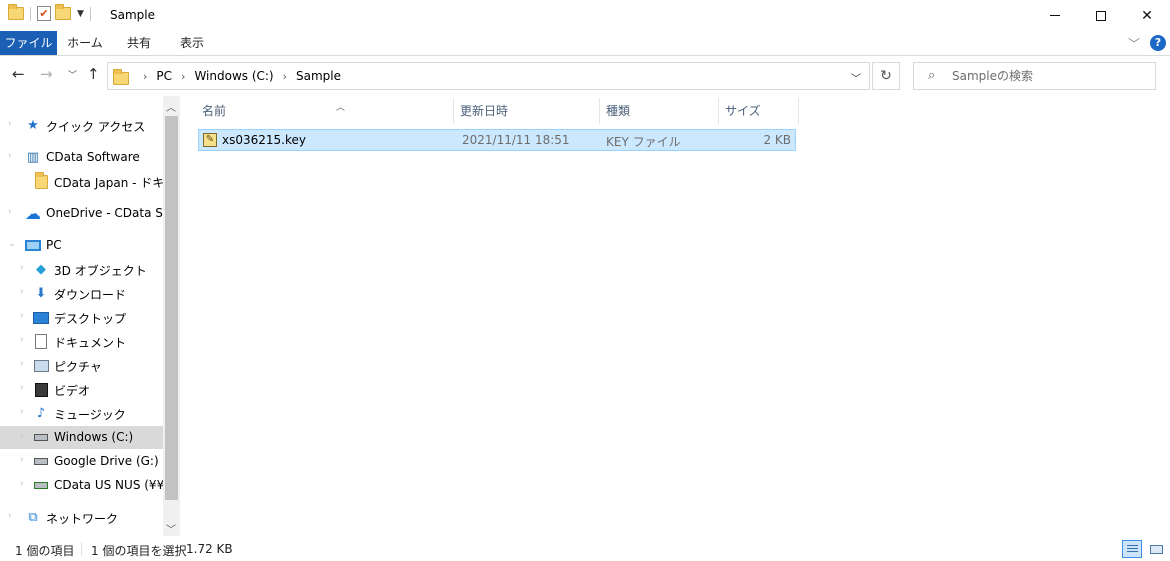  What do you see at coordinates (1101, 15) in the screenshot?
I see `maximize-button` at bounding box center [1101, 15].